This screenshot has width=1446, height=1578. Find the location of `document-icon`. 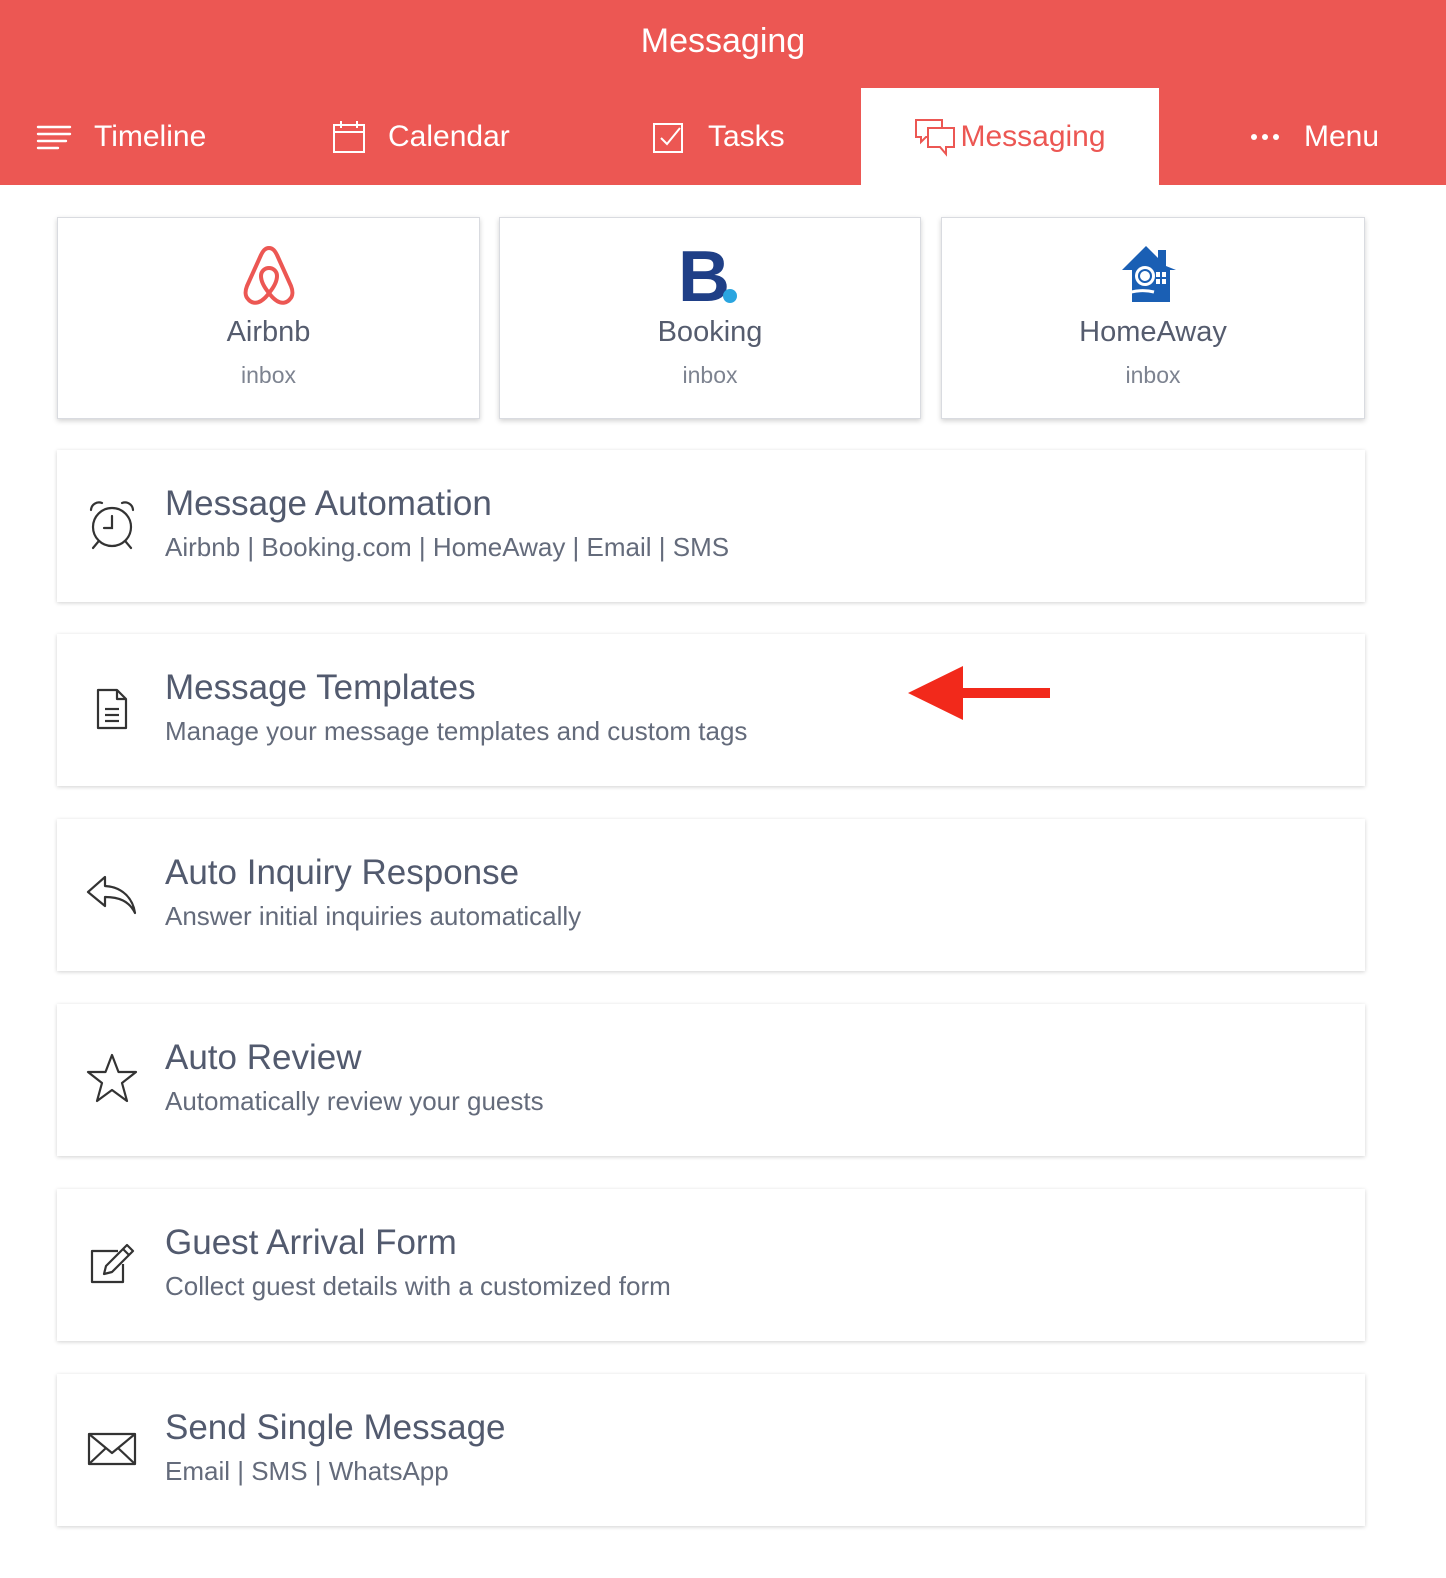

document-icon is located at coordinates (112, 709).